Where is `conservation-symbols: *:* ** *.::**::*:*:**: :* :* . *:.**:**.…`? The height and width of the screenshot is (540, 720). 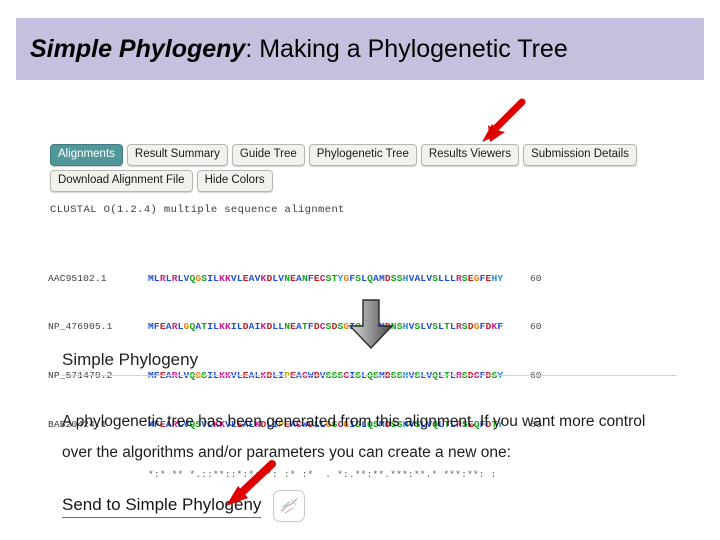 conservation-symbols: *:* ** *.::**::*:*:**: :* :* . *:.**:**.… is located at coordinates (322, 474).